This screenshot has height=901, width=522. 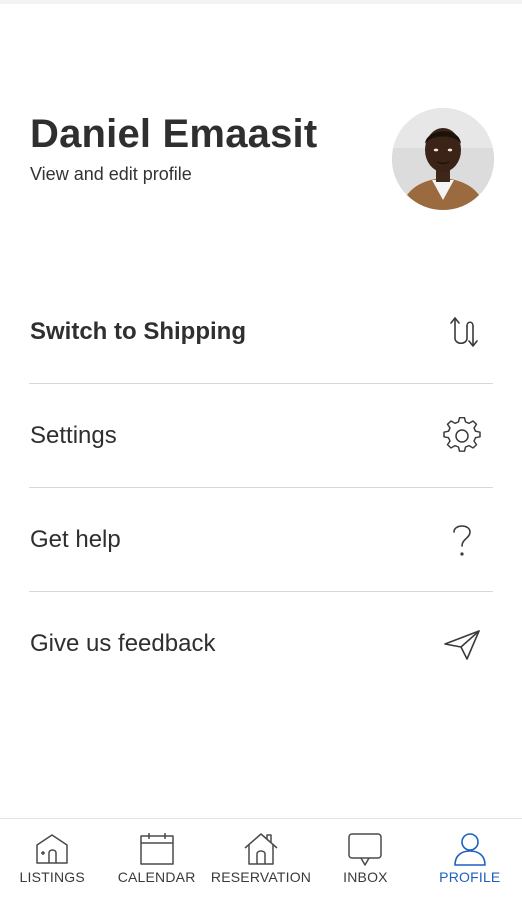 I want to click on tab-profile: PROFILE, so click(x=470, y=860).